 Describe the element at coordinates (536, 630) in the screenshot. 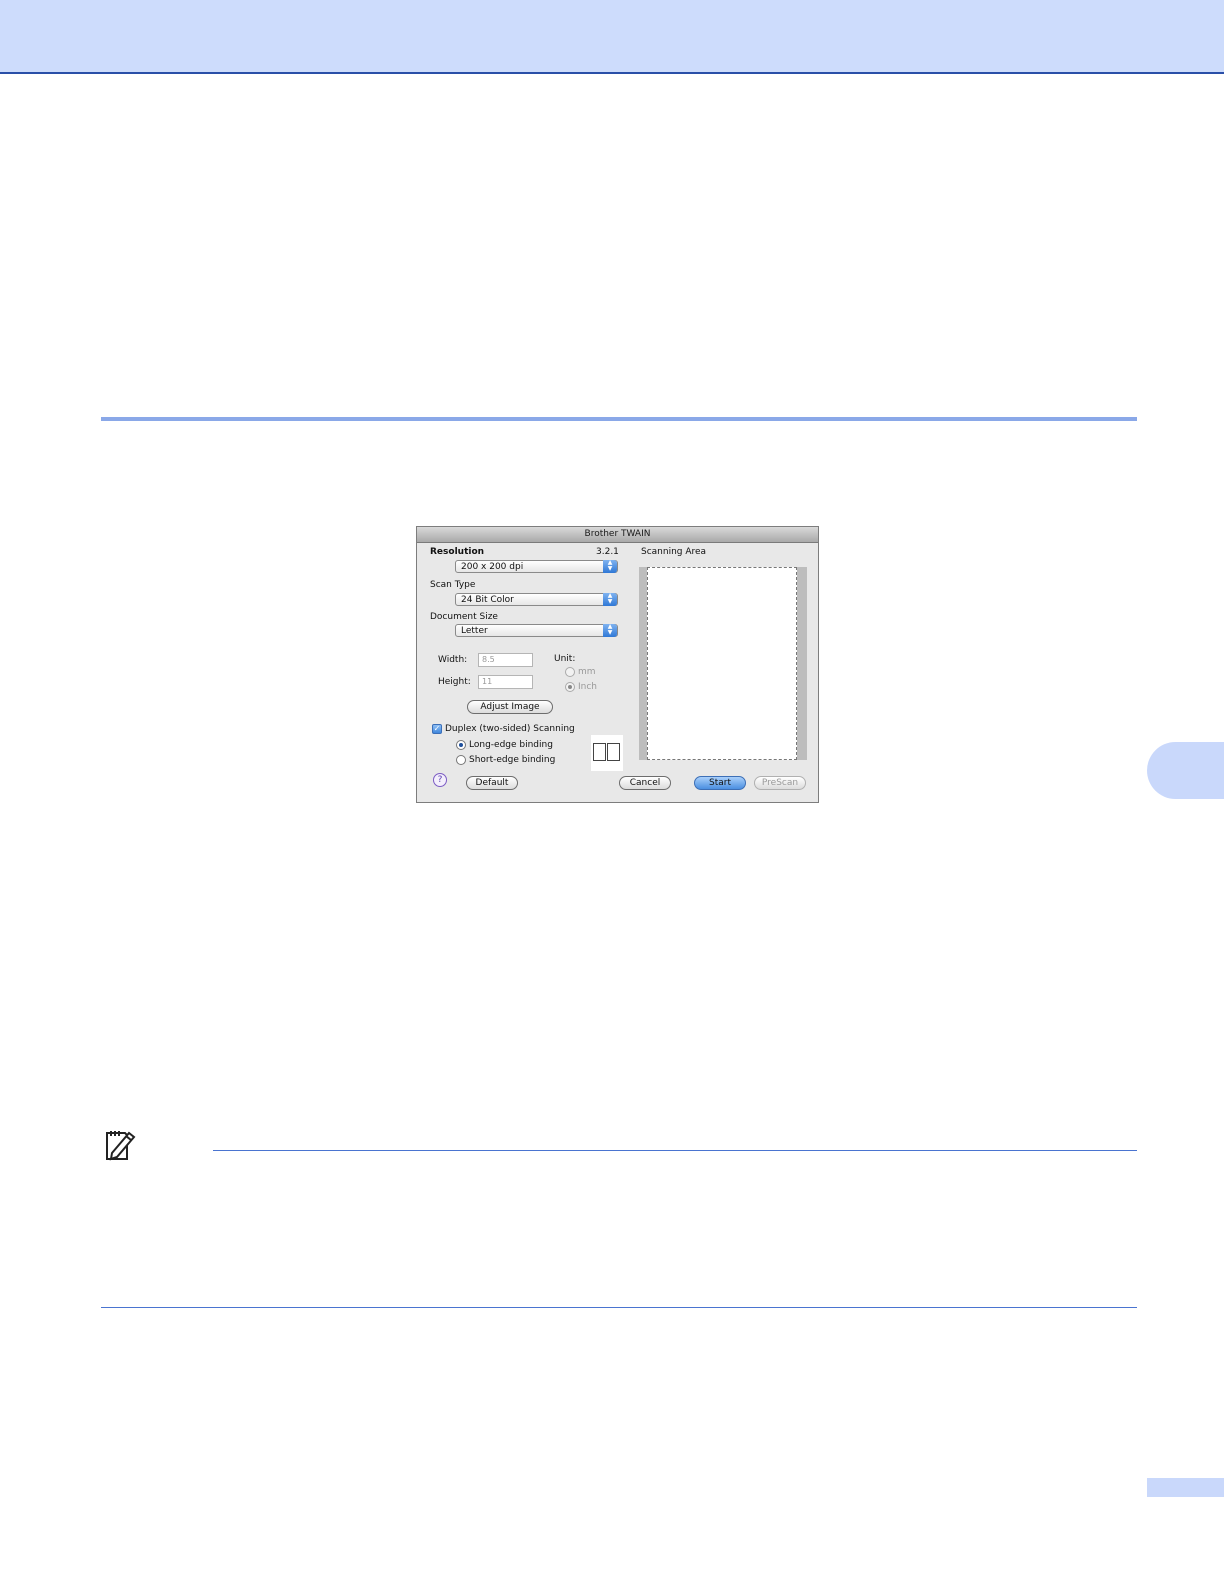

I see `document-size-select: Letter ▲ ▼` at that location.